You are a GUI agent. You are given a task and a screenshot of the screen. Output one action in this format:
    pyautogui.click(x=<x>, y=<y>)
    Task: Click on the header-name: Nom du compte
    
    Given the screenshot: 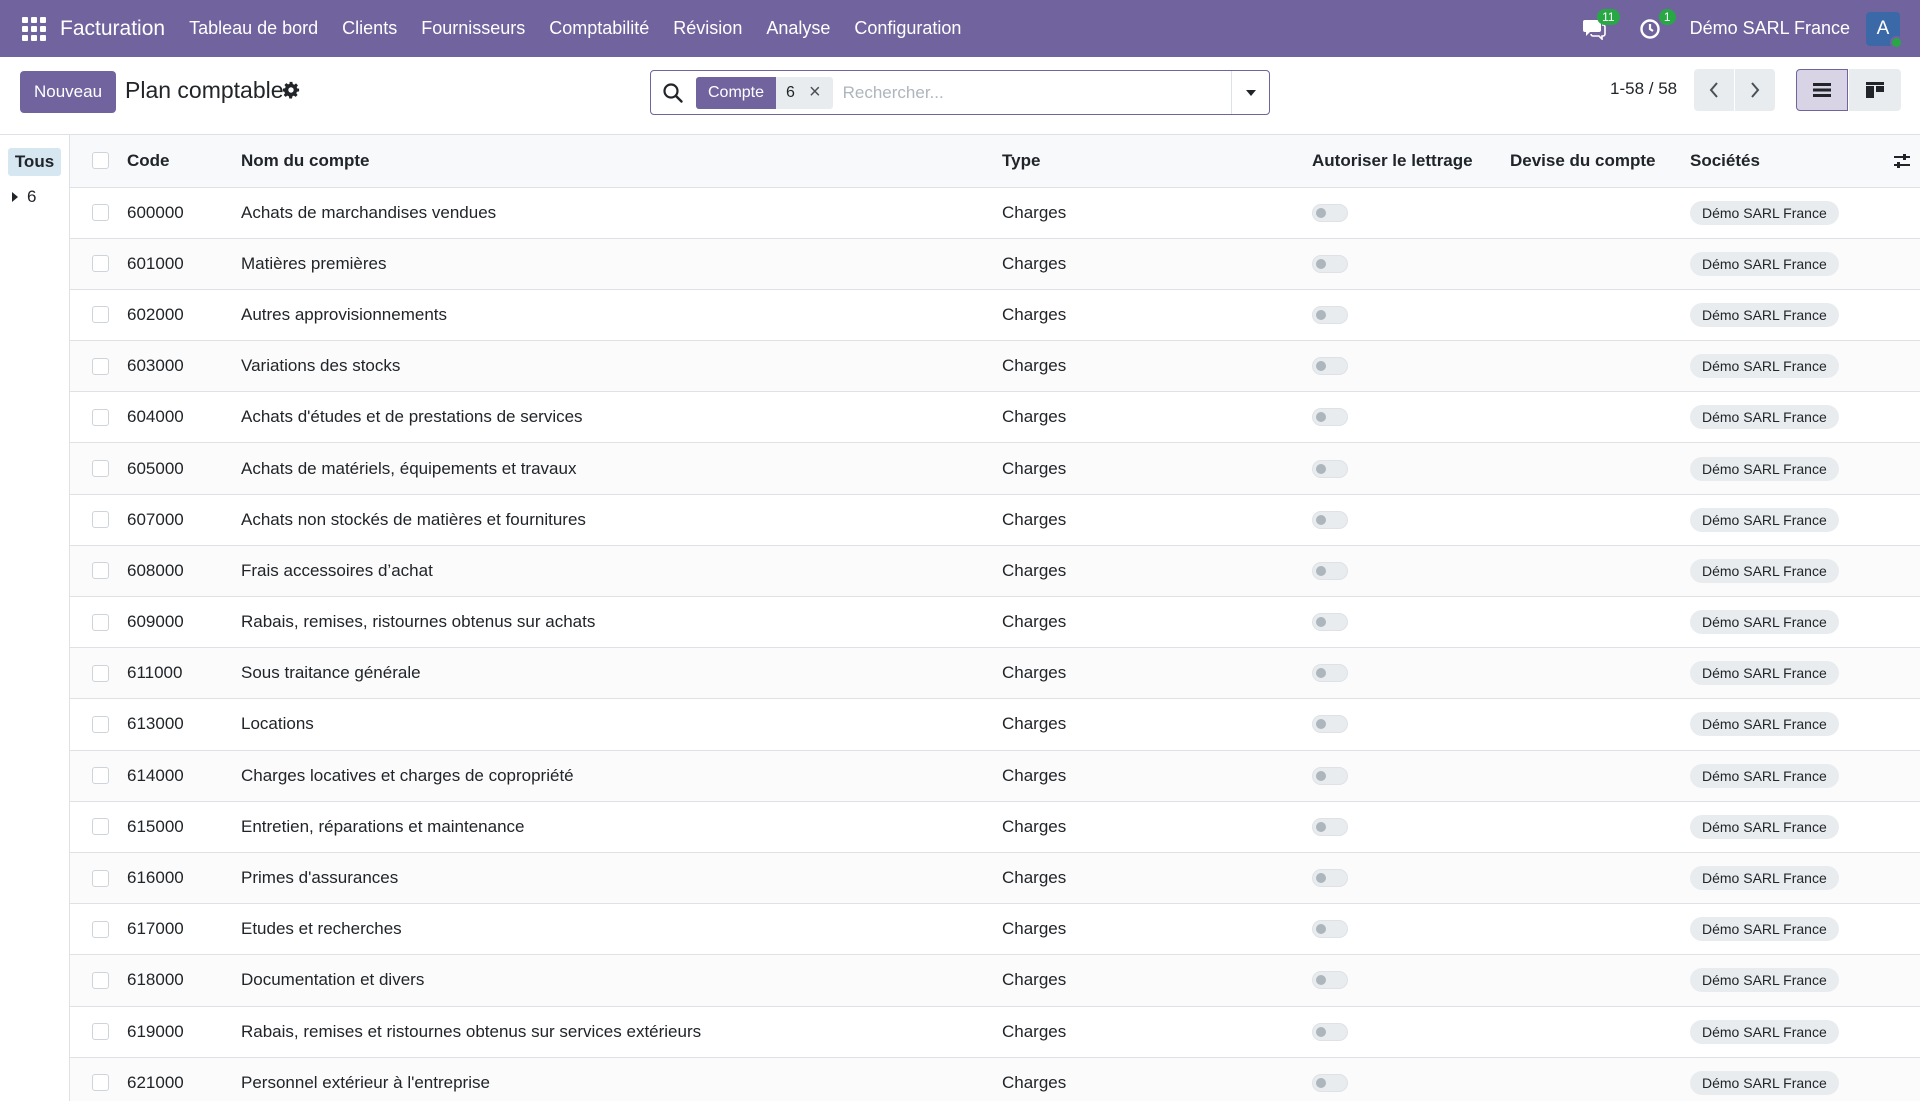 What is the action you would take?
    pyautogui.click(x=621, y=161)
    